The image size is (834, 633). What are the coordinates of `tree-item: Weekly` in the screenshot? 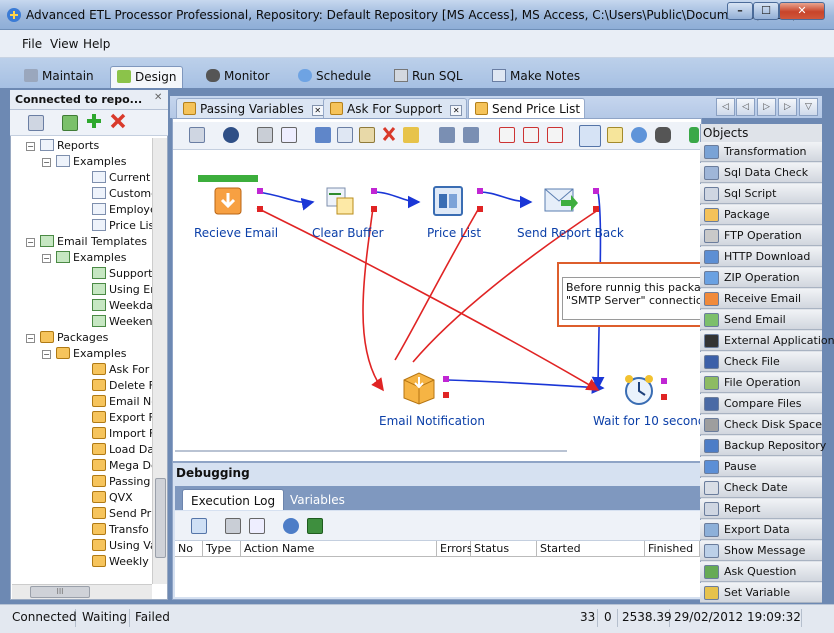 It's located at (120, 563).